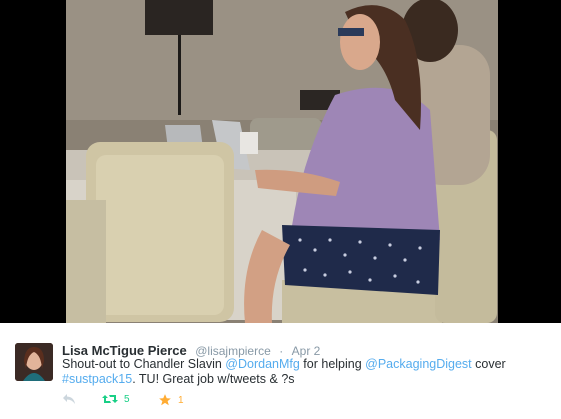  What do you see at coordinates (233, 351) in the screenshot?
I see `author-handle: @lisajmpierce` at bounding box center [233, 351].